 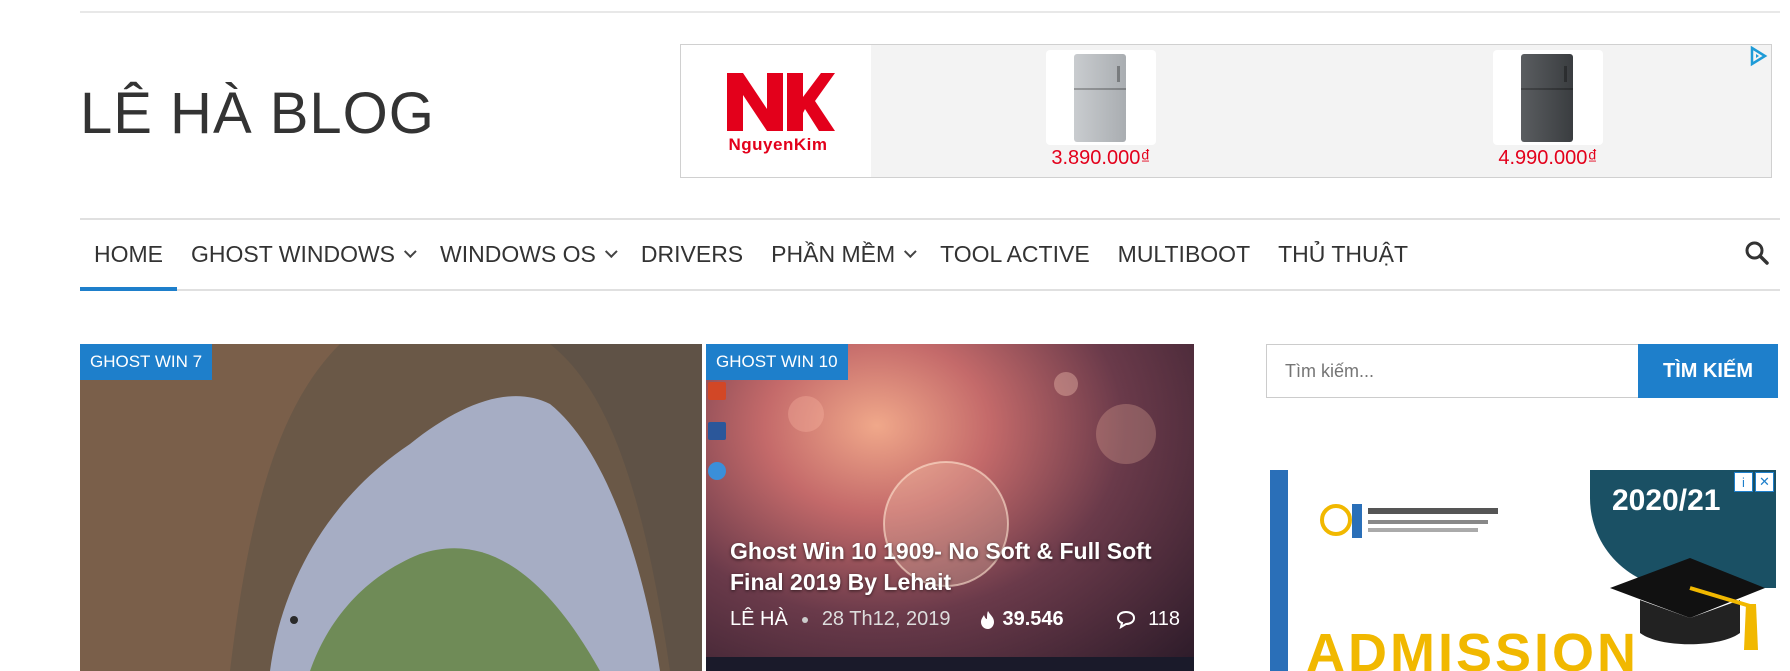 What do you see at coordinates (1758, 56) in the screenshot?
I see `ad-choices-icon` at bounding box center [1758, 56].